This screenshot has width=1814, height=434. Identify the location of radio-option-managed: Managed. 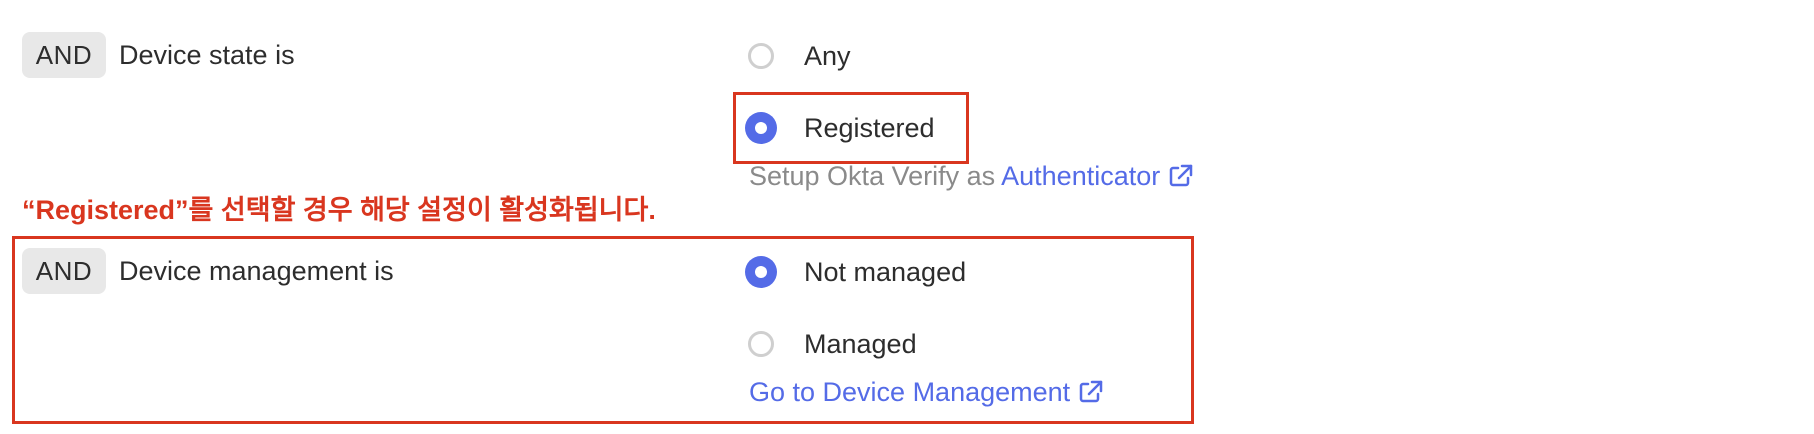
(832, 344).